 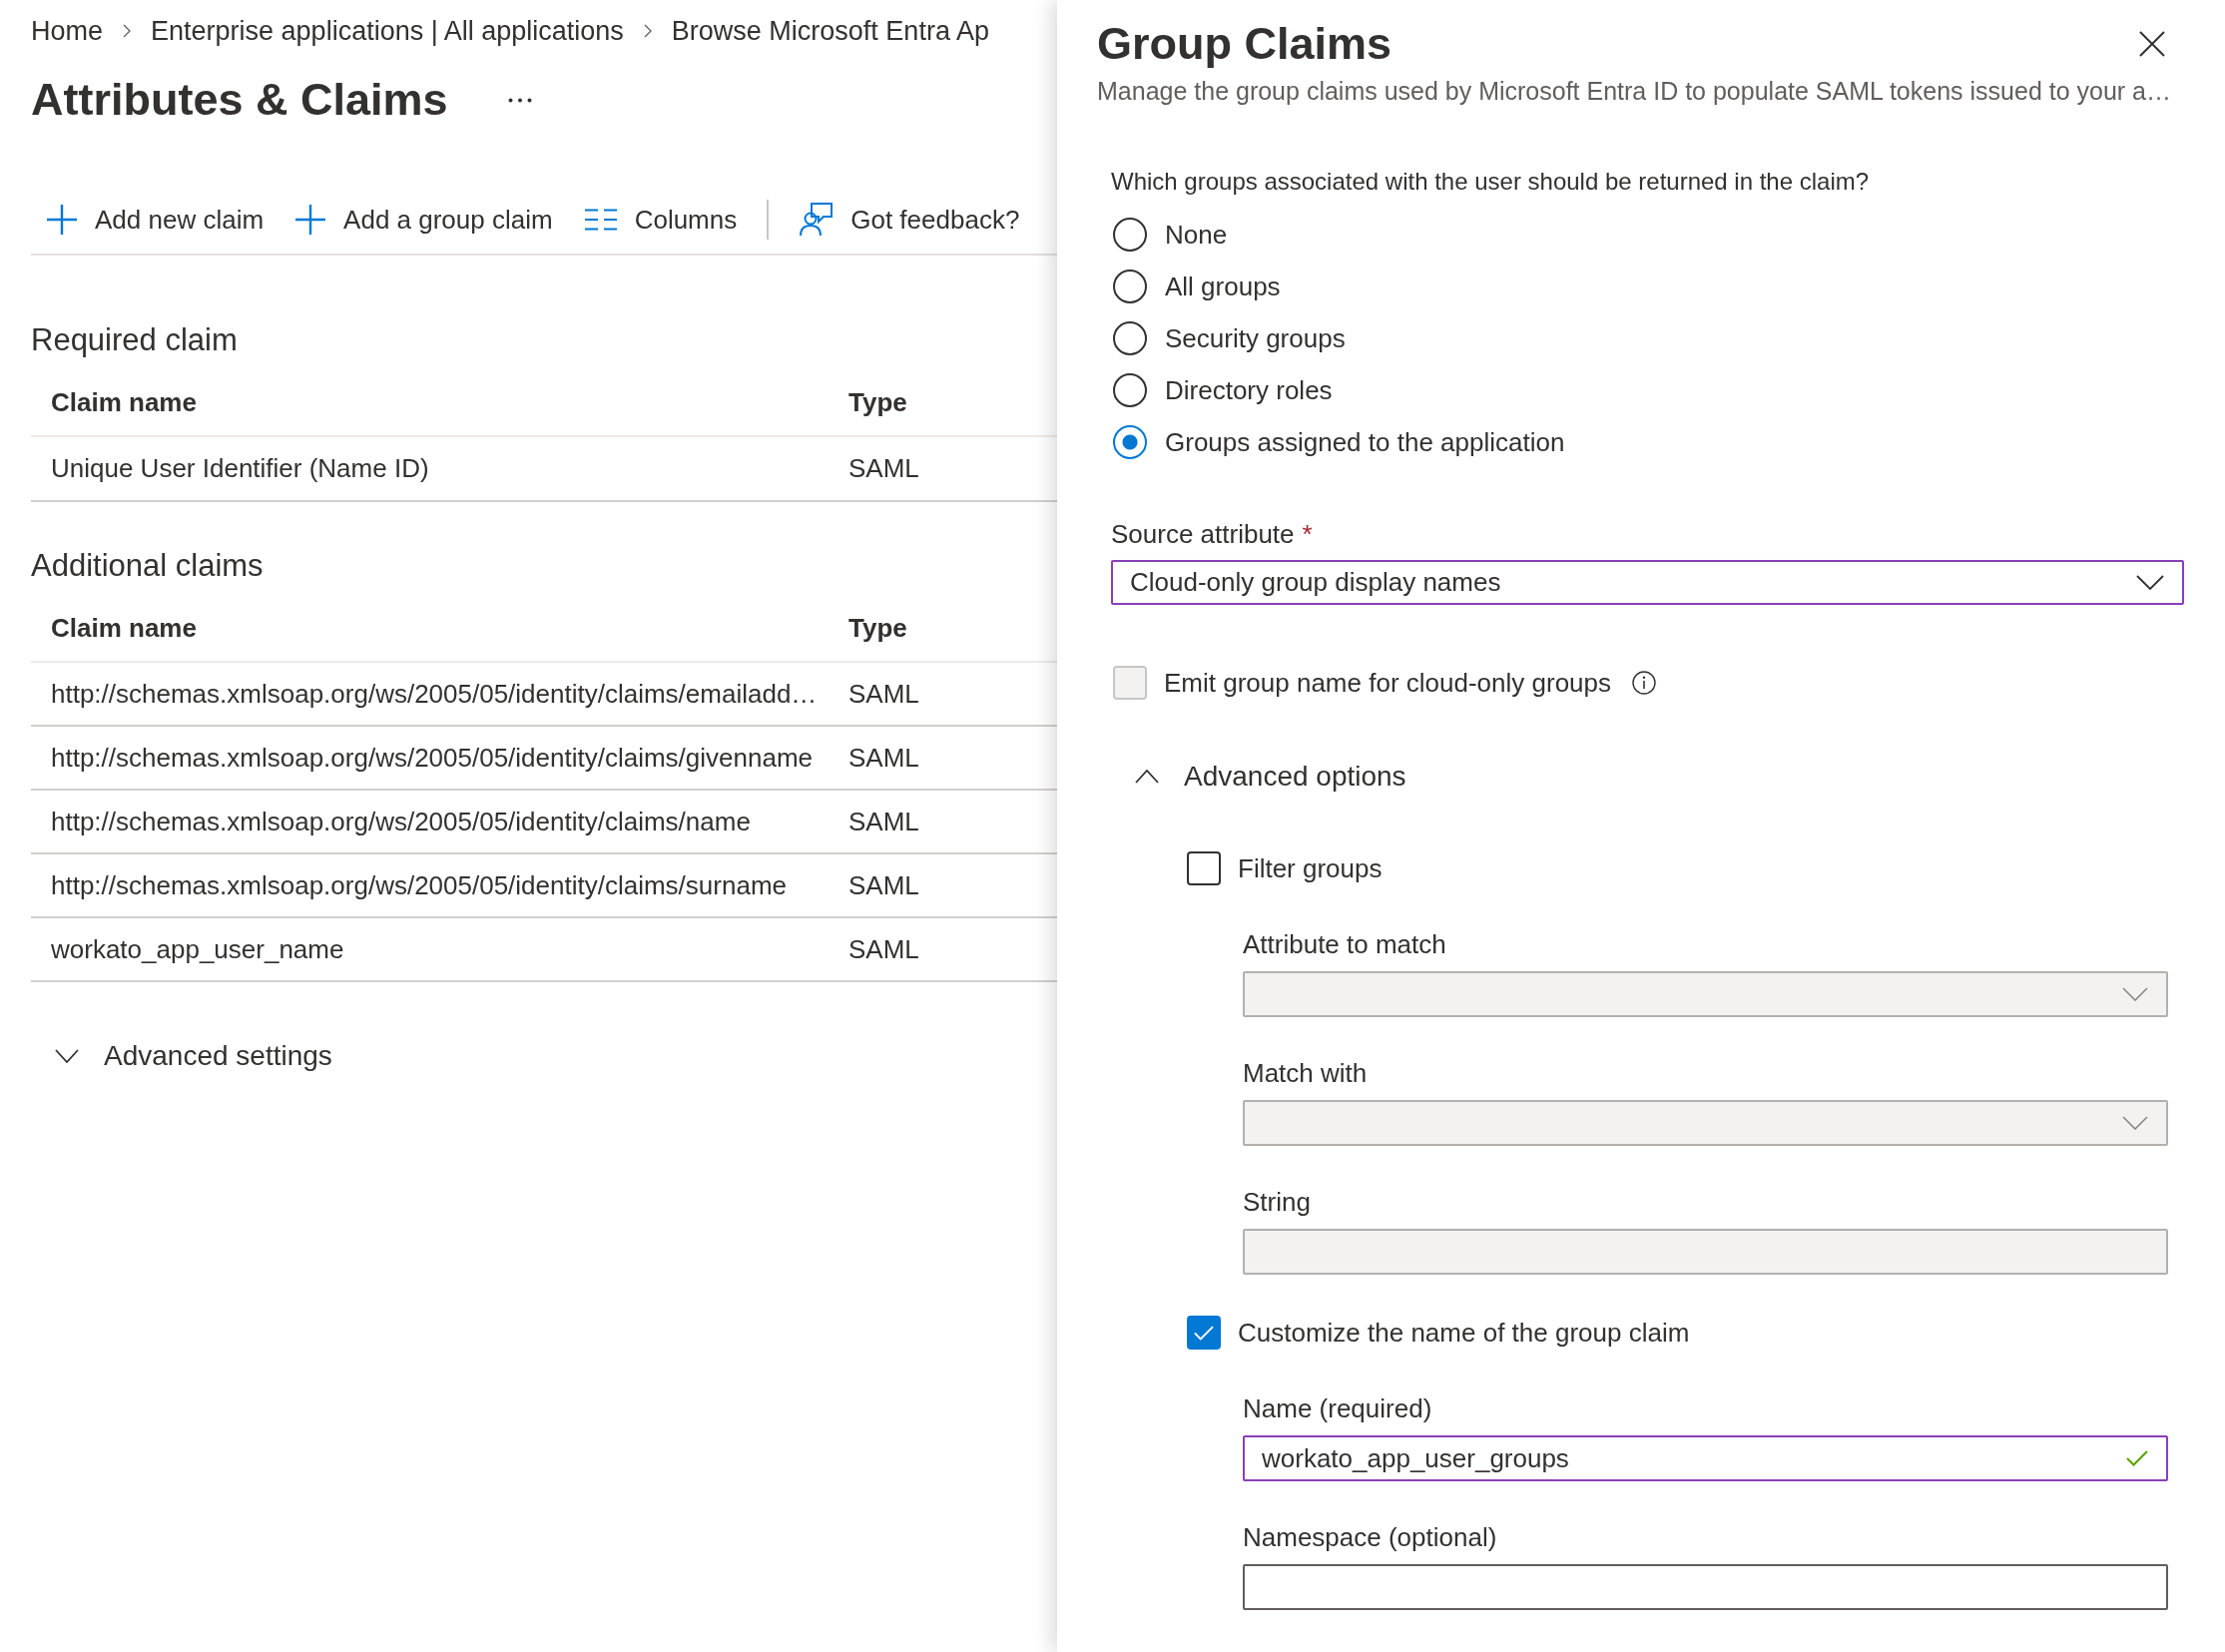 I want to click on radio-label: Groups assigned to the application, so click(x=1365, y=442).